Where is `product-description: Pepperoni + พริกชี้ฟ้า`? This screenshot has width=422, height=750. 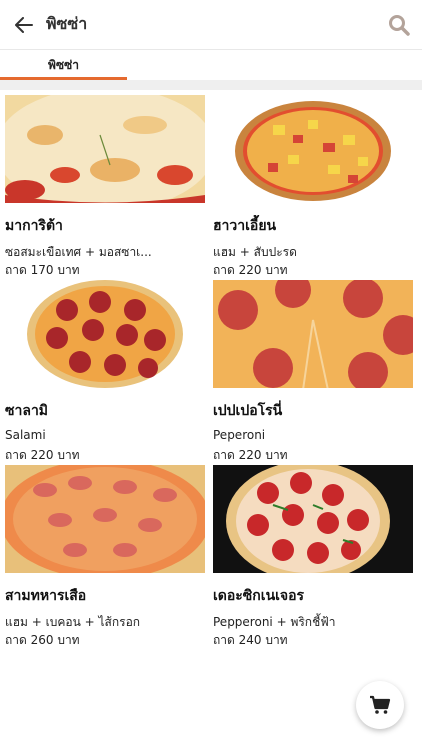
product-description: Pepperoni + พริกชี้ฟ้า is located at coordinates (274, 622).